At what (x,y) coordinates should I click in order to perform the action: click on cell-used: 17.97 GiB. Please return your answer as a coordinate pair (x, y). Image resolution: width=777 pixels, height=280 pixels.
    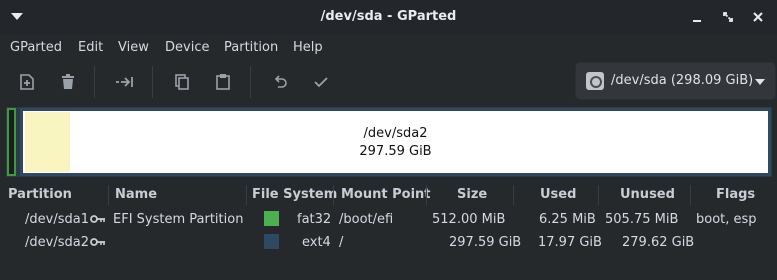
    Looking at the image, I should click on (570, 242).